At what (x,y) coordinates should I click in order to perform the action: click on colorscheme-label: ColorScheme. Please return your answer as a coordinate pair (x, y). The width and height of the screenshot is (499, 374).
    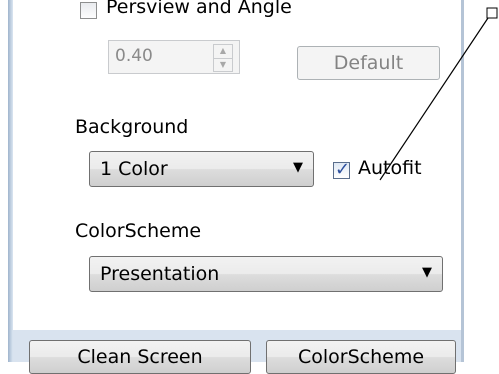
    Looking at the image, I should click on (138, 231).